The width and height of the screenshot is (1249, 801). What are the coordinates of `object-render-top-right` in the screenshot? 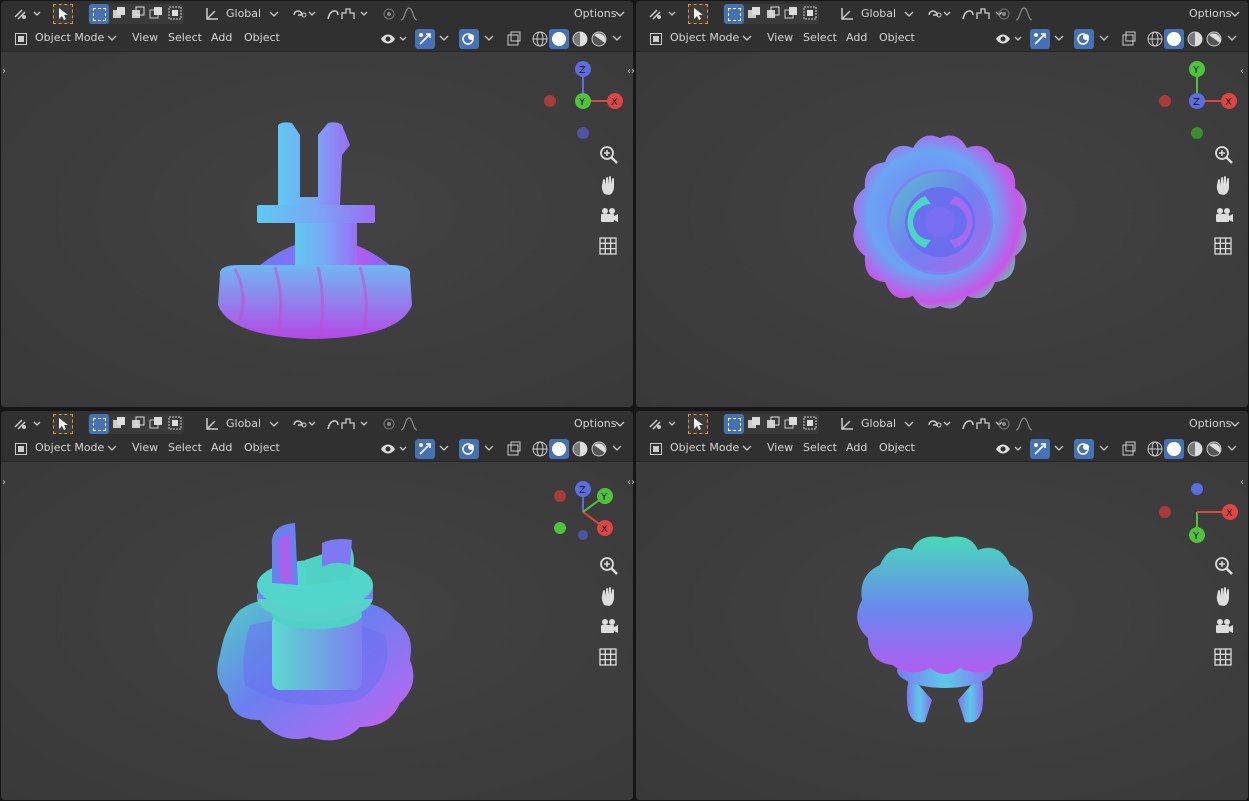 It's located at (940, 222).